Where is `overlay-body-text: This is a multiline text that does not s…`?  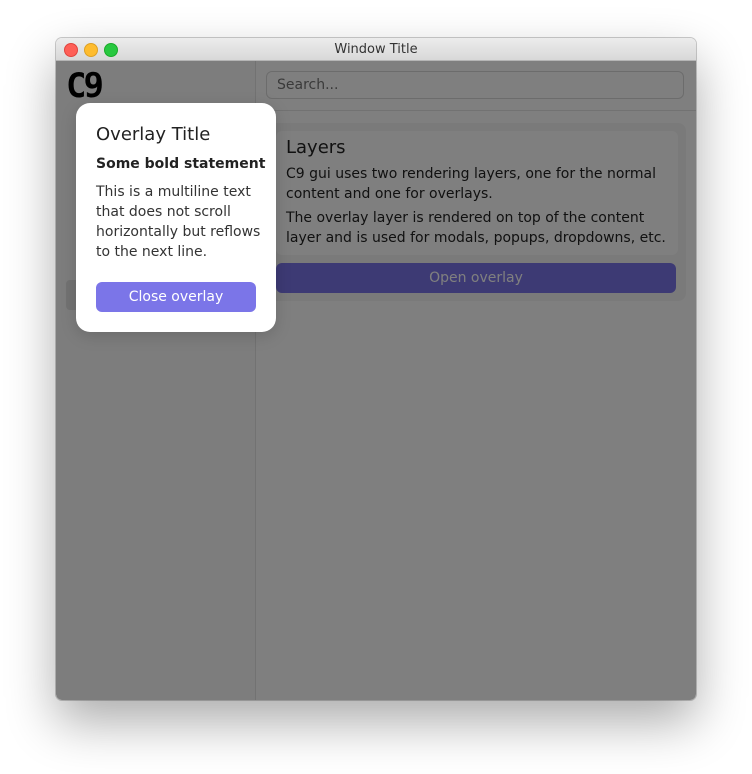 overlay-body-text: This is a multiline text that does not s… is located at coordinates (178, 222).